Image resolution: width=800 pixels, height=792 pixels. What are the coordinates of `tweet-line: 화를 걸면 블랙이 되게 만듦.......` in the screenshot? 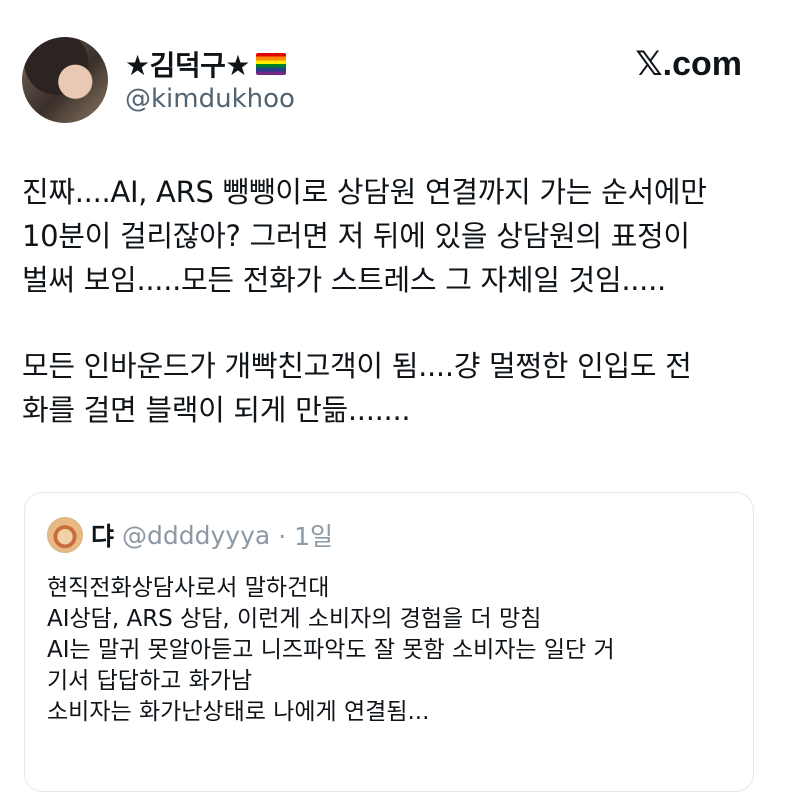 It's located at (216, 410).